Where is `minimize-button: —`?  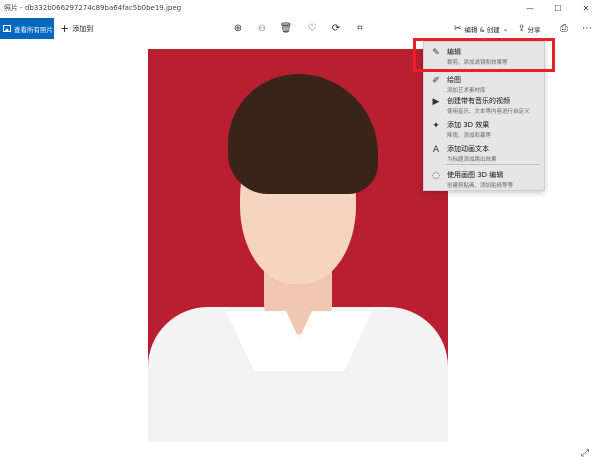 minimize-button: — is located at coordinates (530, 8).